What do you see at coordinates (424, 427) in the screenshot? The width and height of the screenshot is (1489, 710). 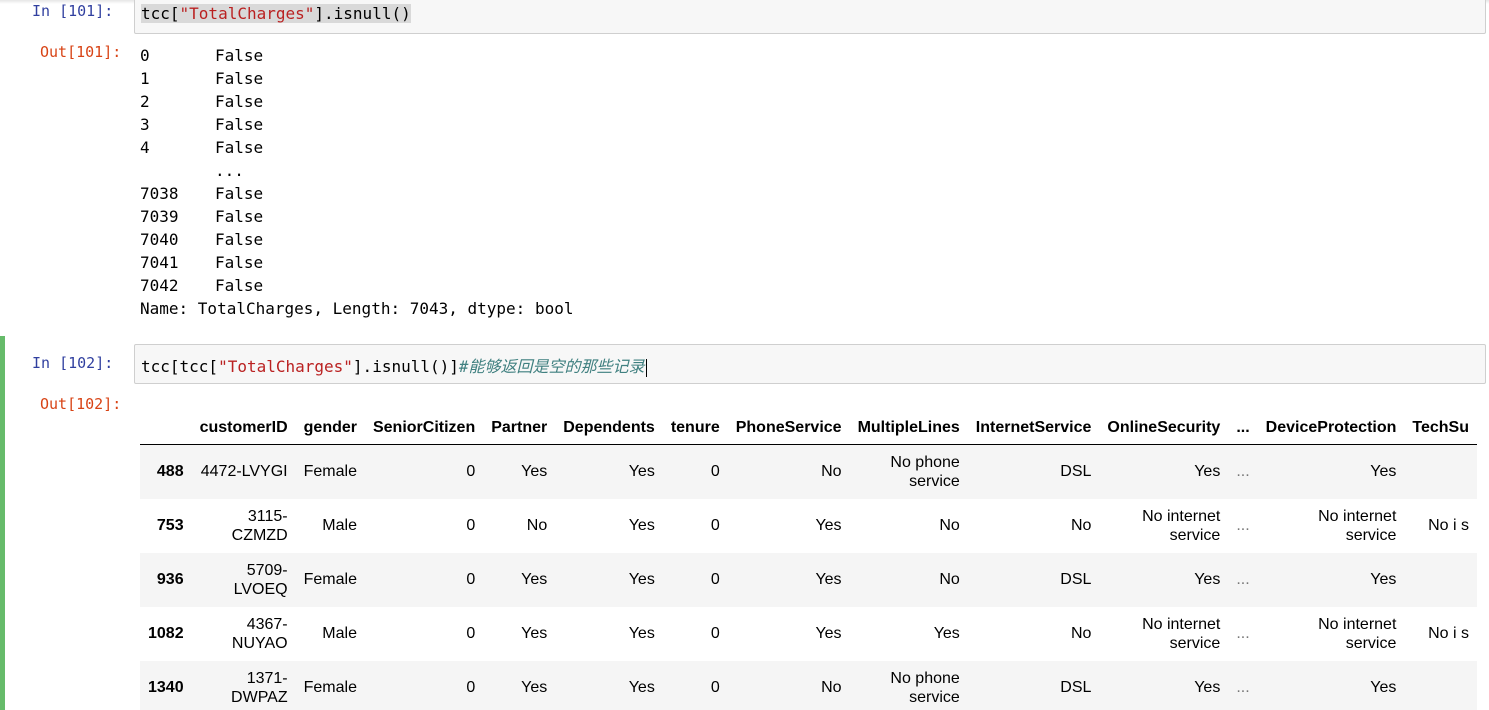 I see `column-header: SeniorCitizen` at bounding box center [424, 427].